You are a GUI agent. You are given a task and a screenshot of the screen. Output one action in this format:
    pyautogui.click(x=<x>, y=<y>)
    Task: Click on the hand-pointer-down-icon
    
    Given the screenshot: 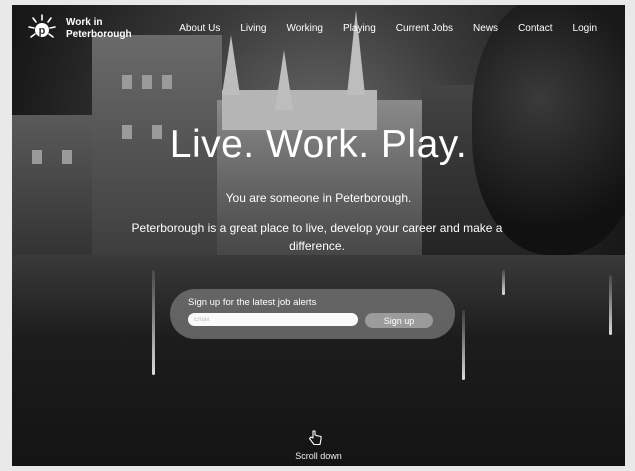 What is the action you would take?
    pyautogui.click(x=315, y=438)
    